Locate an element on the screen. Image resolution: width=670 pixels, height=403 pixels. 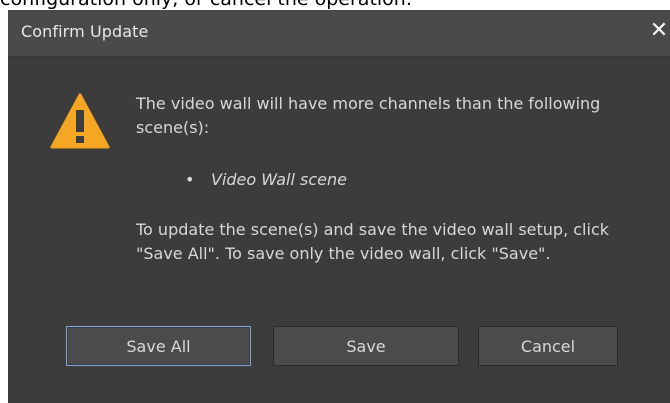
warning-icon is located at coordinates (80, 121).